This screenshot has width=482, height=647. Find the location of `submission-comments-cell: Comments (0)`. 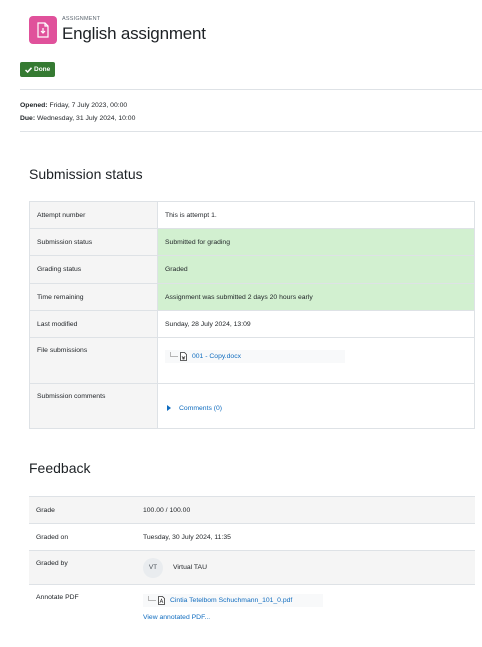

submission-comments-cell: Comments (0) is located at coordinates (316, 406).